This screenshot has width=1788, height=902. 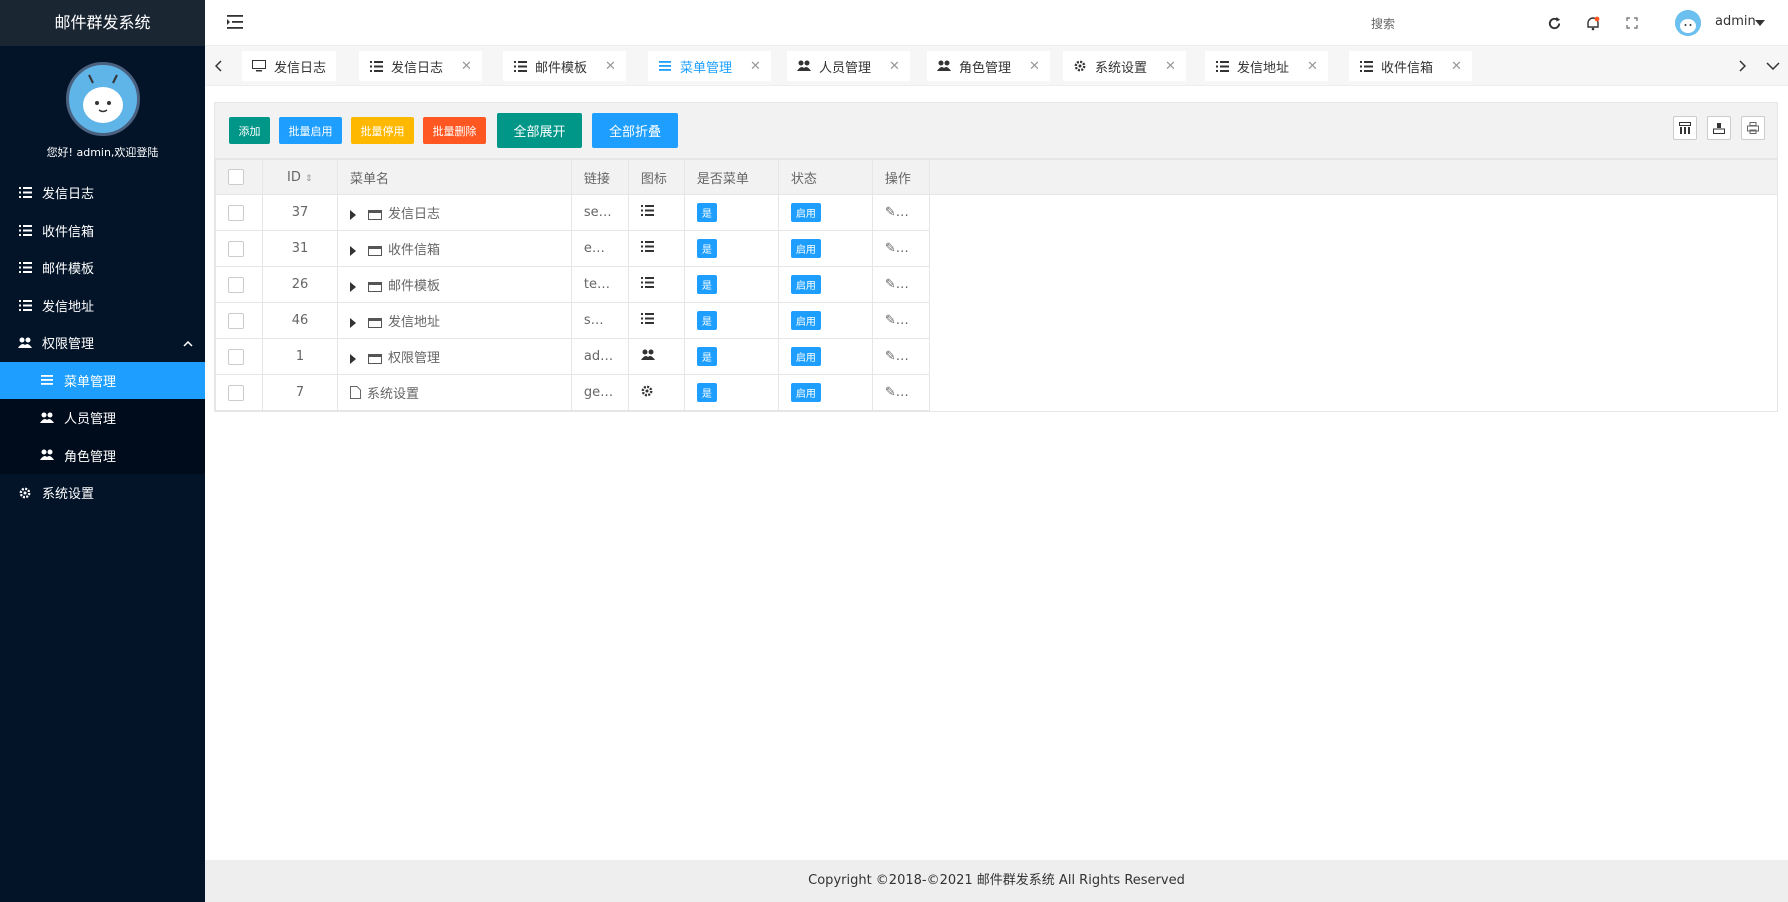 I want to click on sidebar-item-label: 发信地址, so click(x=68, y=307).